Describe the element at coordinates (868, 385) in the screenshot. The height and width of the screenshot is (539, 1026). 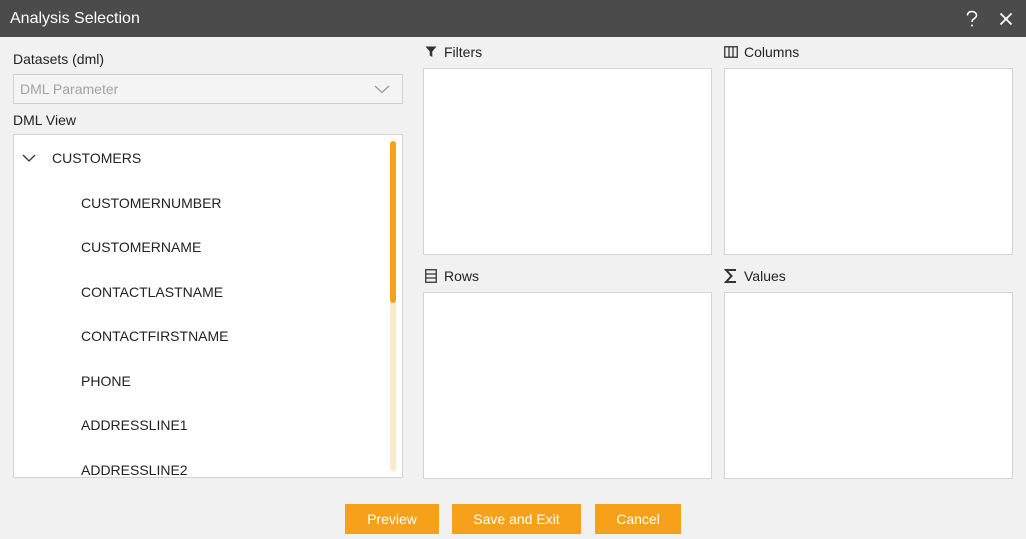
I see `values-dropzone` at that location.